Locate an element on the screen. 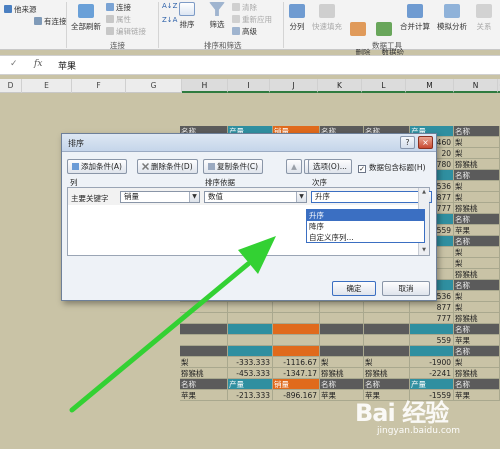  watermark-logo: Bai 经验 is located at coordinates (402, 413).